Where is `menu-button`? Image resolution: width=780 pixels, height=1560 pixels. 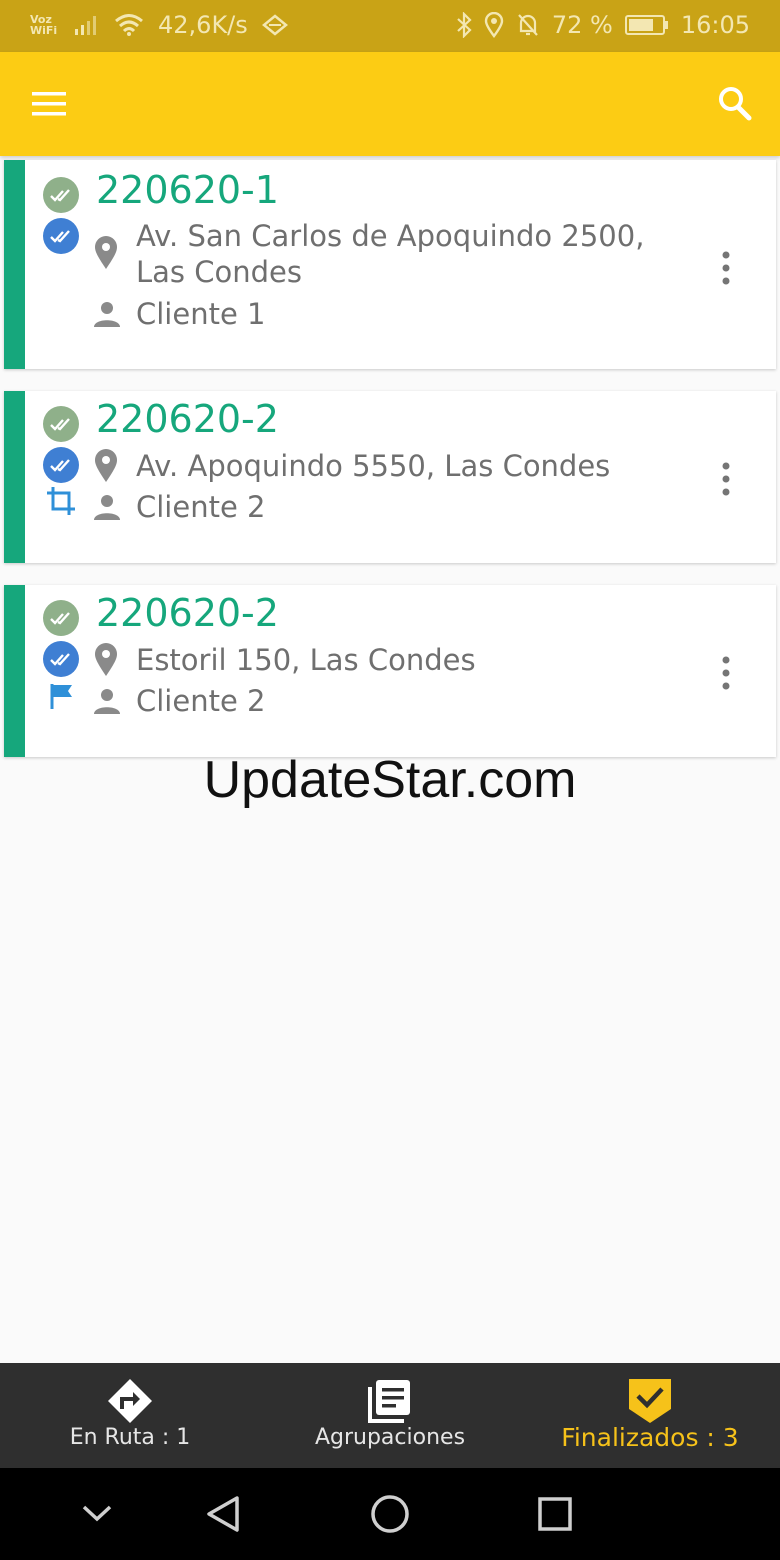 menu-button is located at coordinates (51, 104).